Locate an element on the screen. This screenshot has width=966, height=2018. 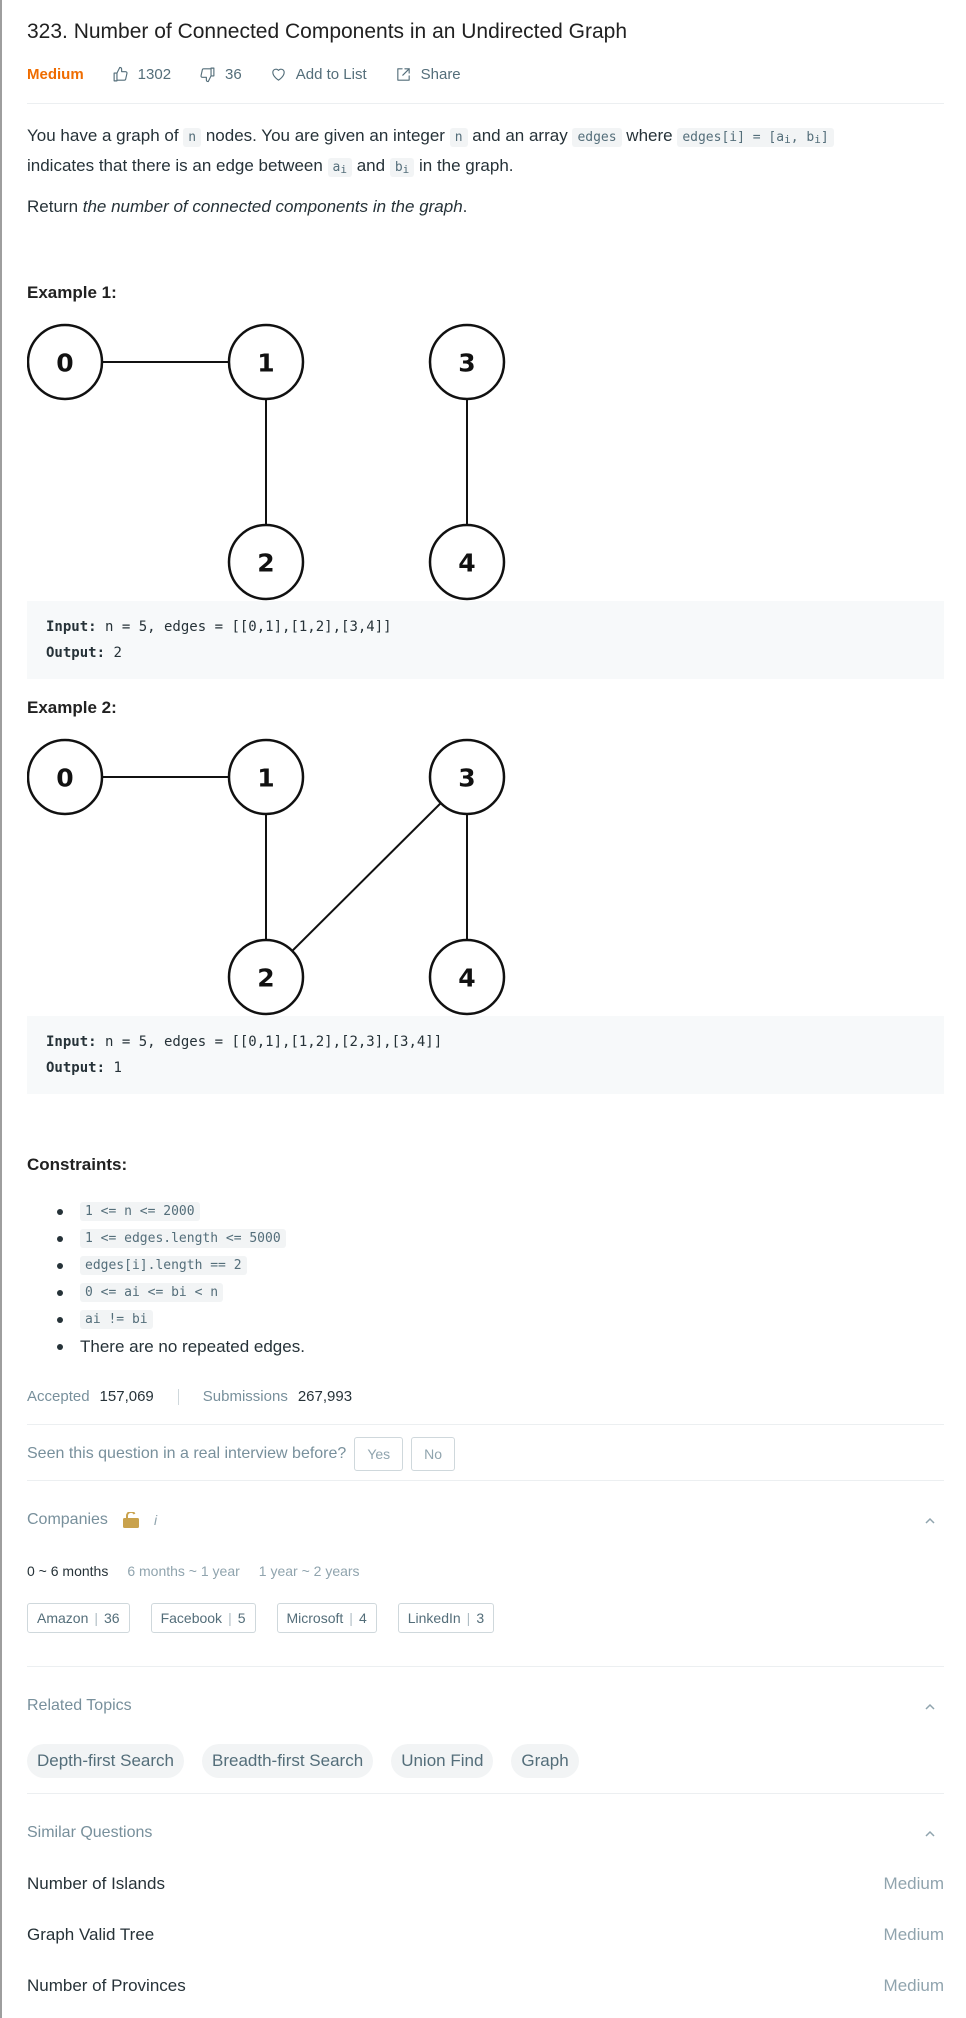
constraint-text: There are no repeated edges. is located at coordinates (192, 1346).